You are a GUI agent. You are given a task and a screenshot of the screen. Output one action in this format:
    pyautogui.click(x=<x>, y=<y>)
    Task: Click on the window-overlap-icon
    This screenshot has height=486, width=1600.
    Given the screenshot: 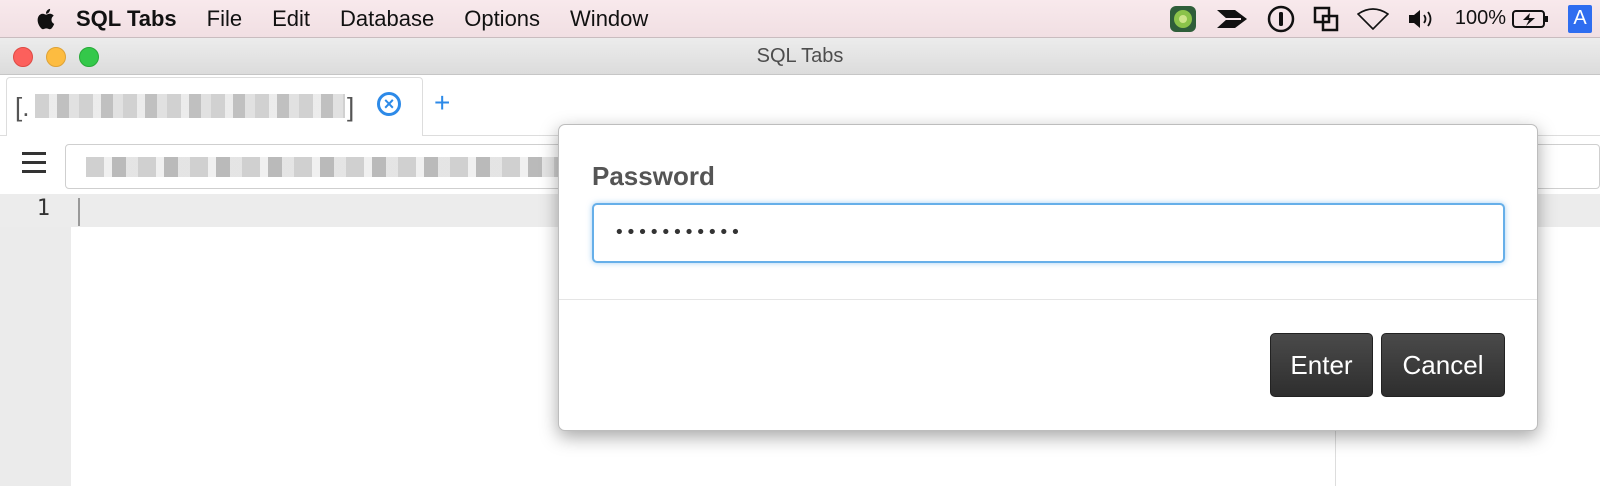 What is the action you would take?
    pyautogui.click(x=1326, y=19)
    